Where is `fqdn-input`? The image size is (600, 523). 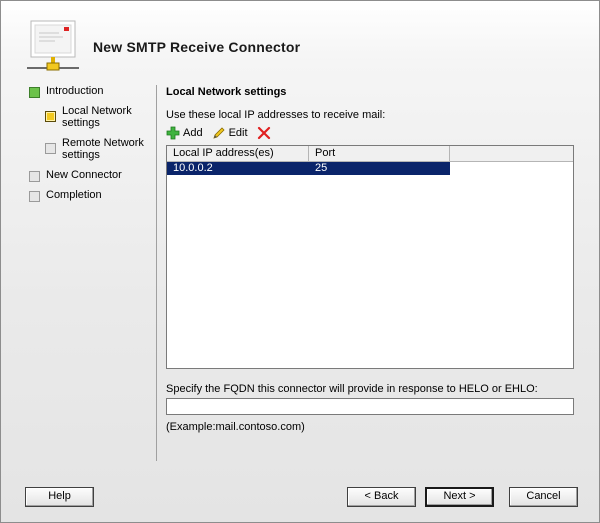 fqdn-input is located at coordinates (370, 406).